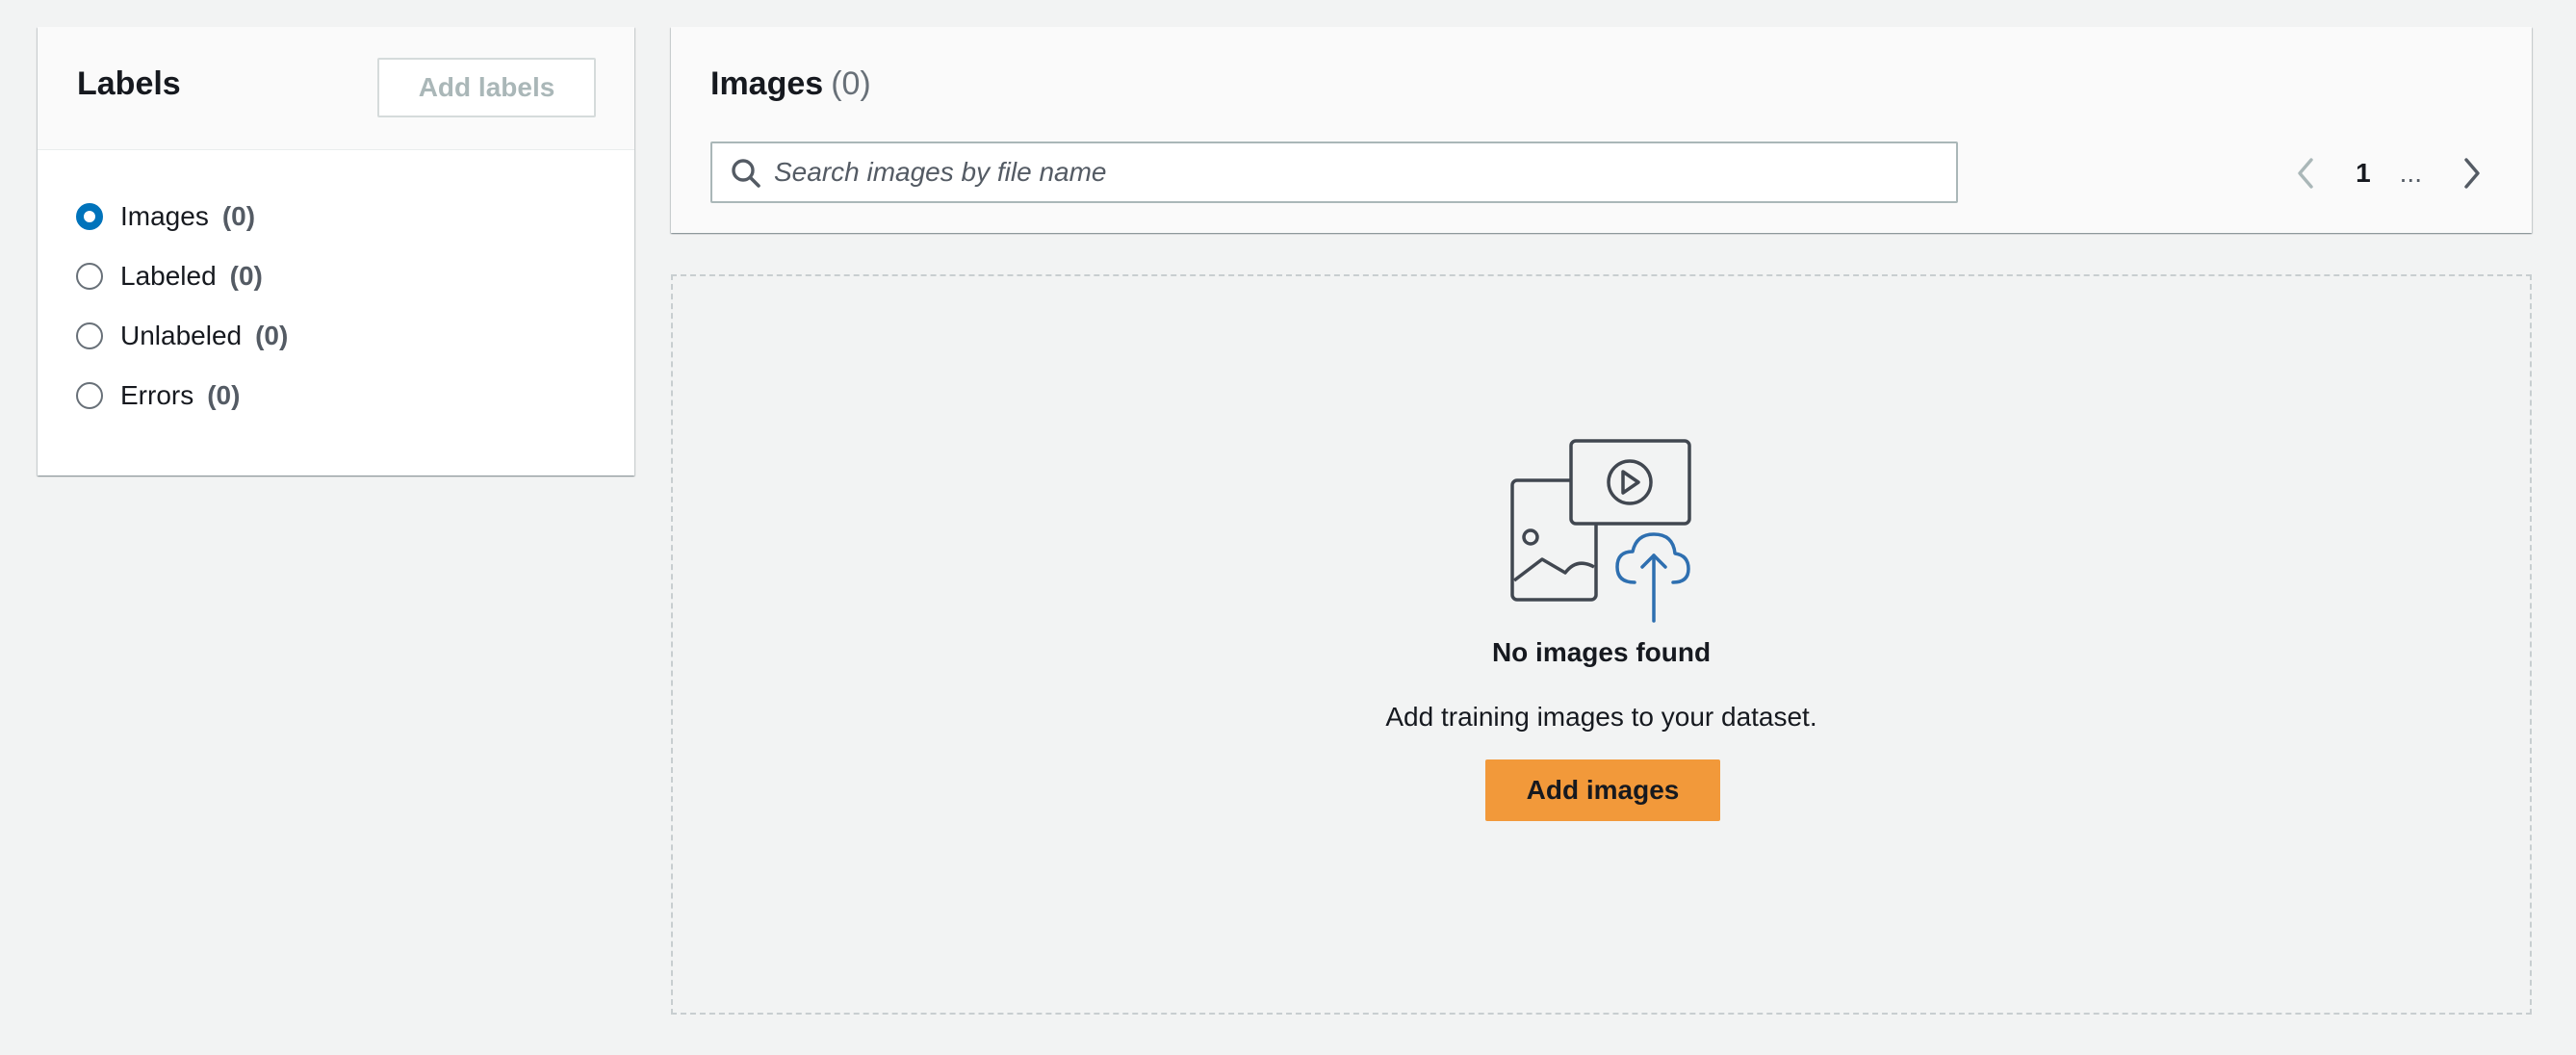 This screenshot has width=2576, height=1055. What do you see at coordinates (1601, 531) in the screenshot?
I see `image-video-upload-icon` at bounding box center [1601, 531].